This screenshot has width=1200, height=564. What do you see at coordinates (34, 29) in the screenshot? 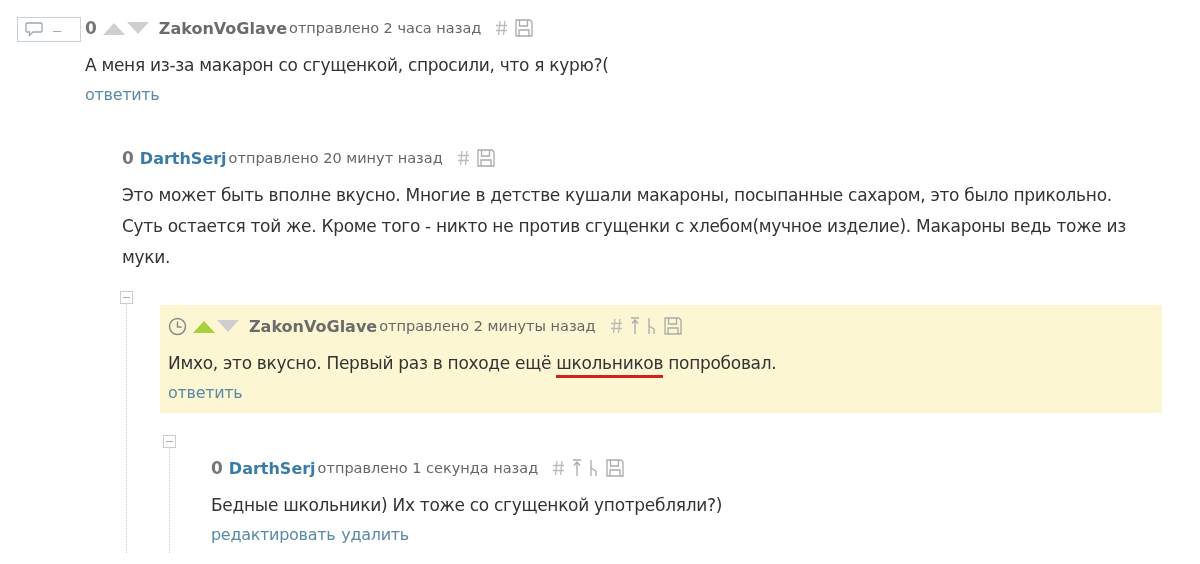
I see `speech-bubble-icon` at bounding box center [34, 29].